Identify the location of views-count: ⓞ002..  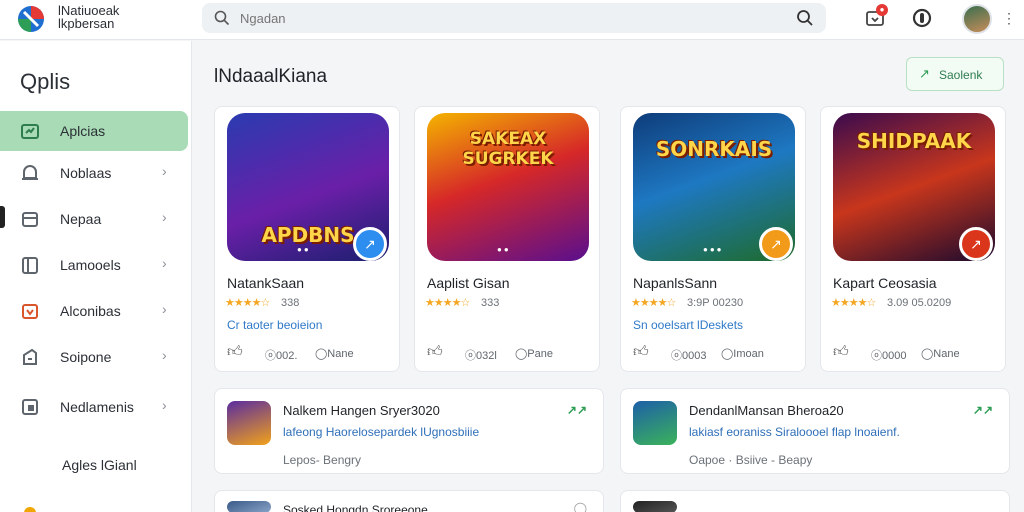
(281, 356).